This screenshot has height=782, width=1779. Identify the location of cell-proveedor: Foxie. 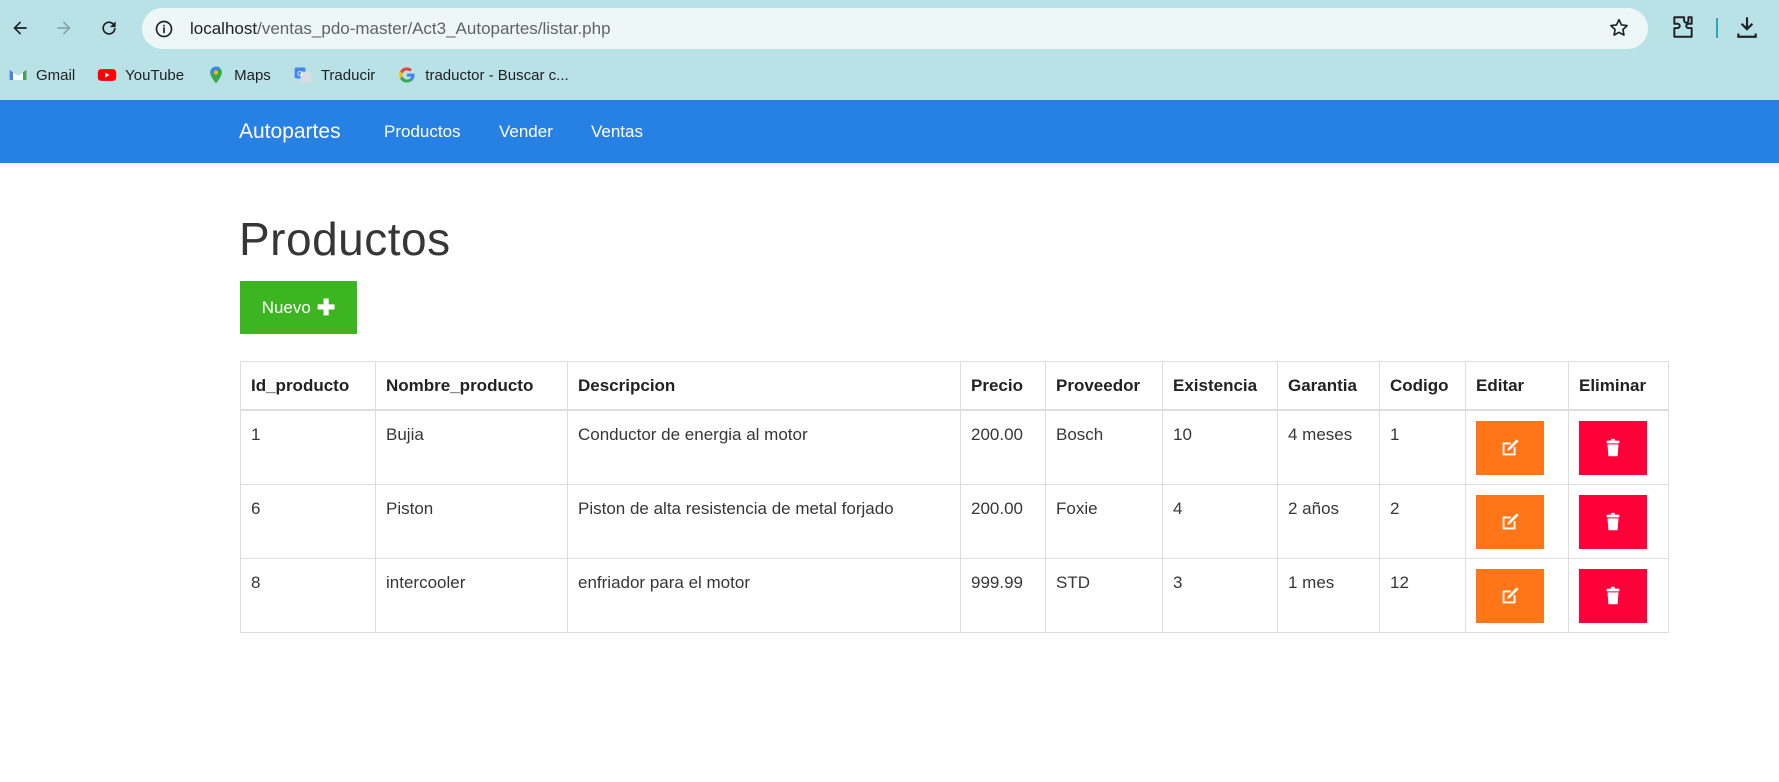
(1104, 521).